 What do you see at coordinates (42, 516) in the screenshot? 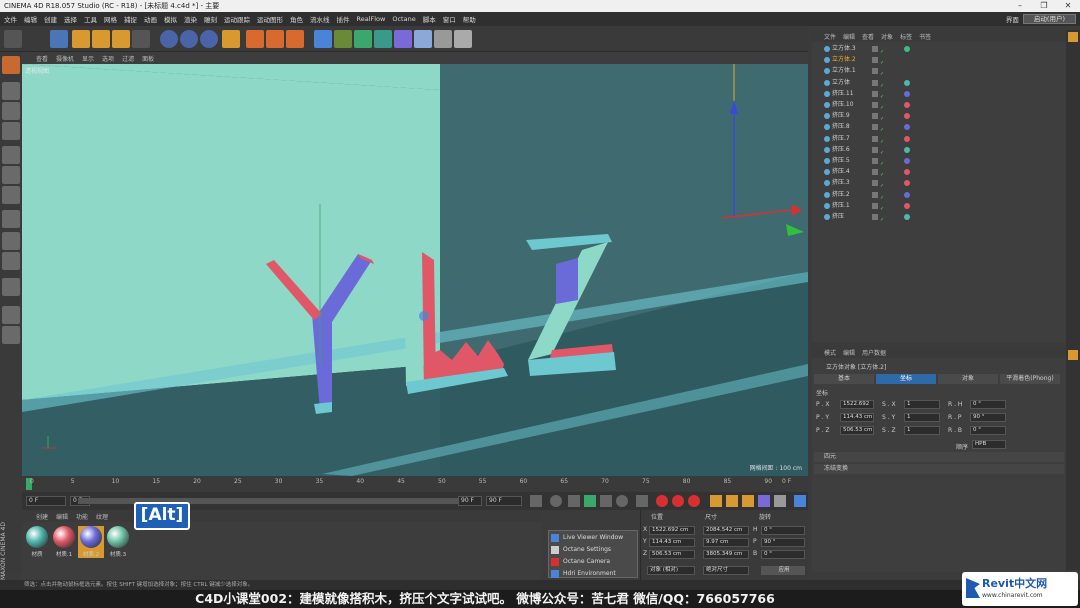
I see `material-menu-item: 创建` at bounding box center [42, 516].